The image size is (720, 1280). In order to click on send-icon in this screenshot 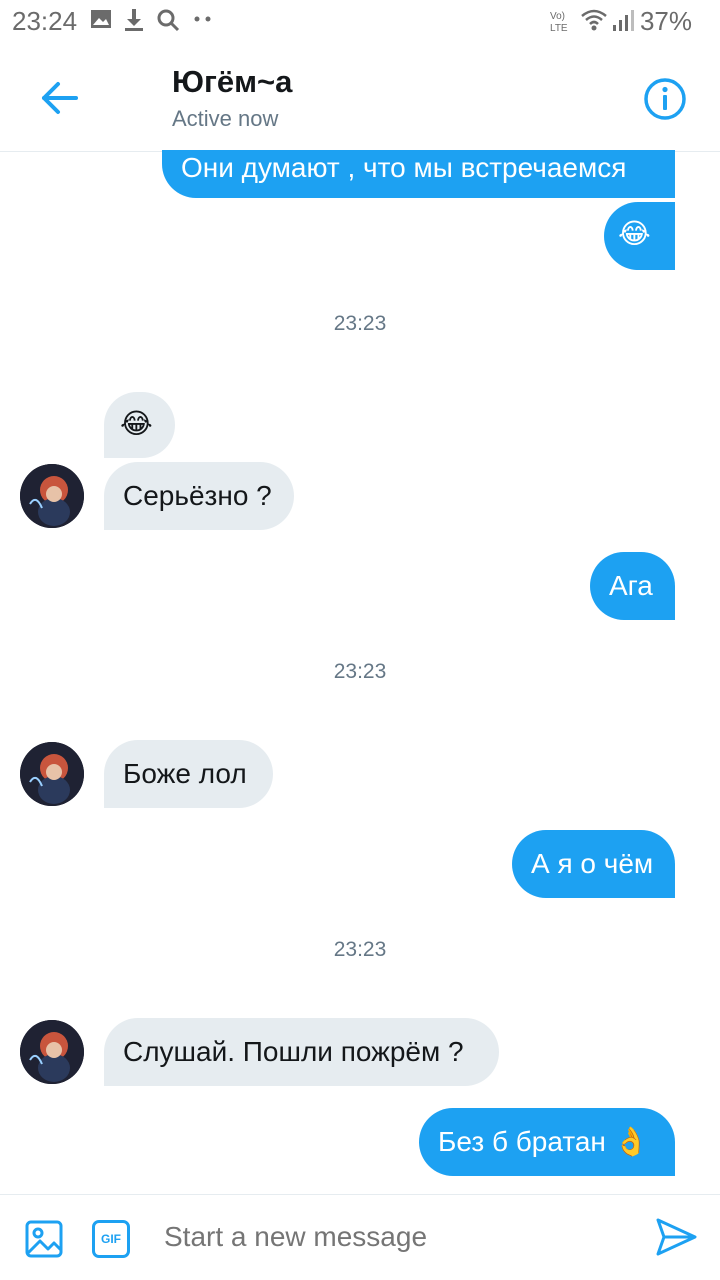, I will do `click(676, 1237)`.